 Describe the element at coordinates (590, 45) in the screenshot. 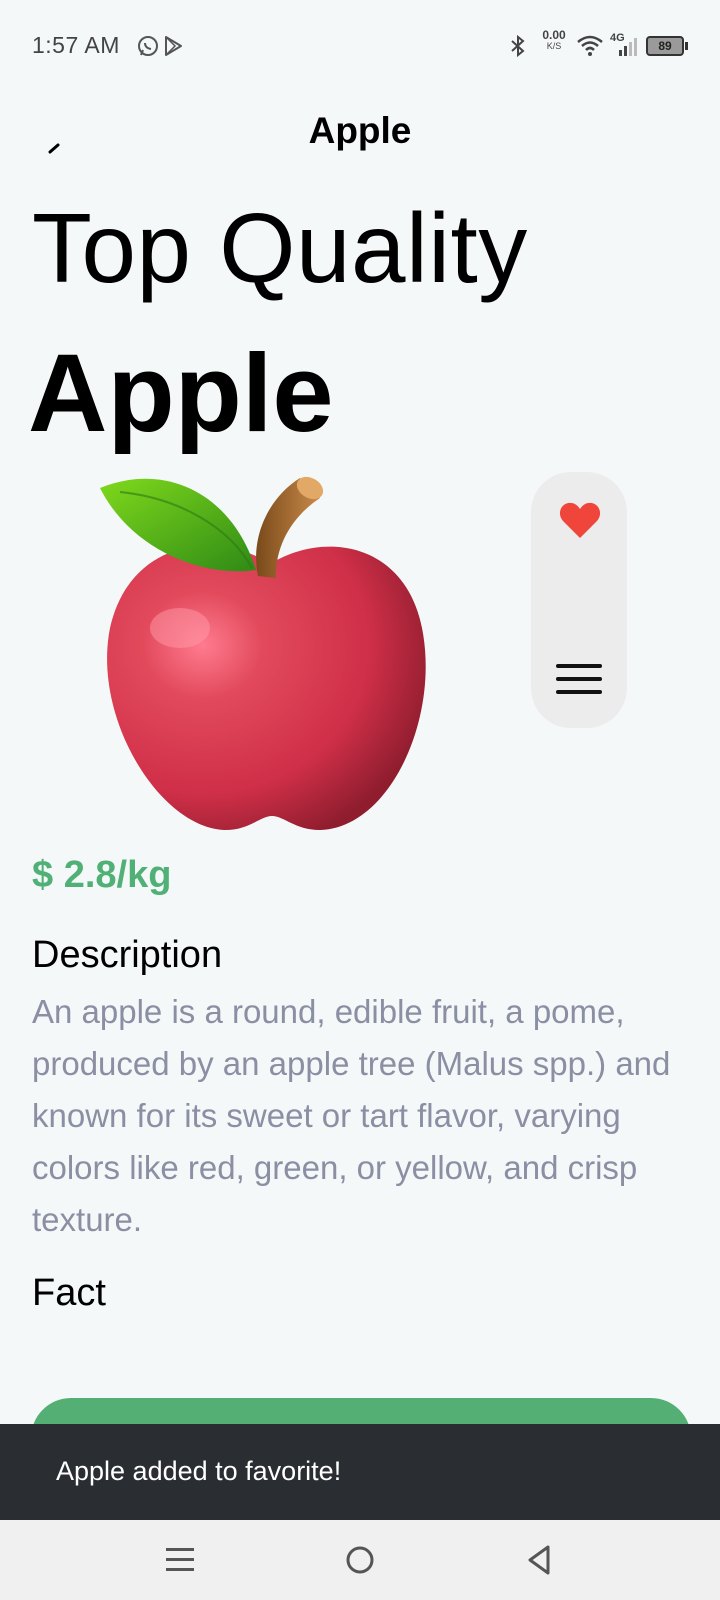

I see `wifi-icon` at that location.